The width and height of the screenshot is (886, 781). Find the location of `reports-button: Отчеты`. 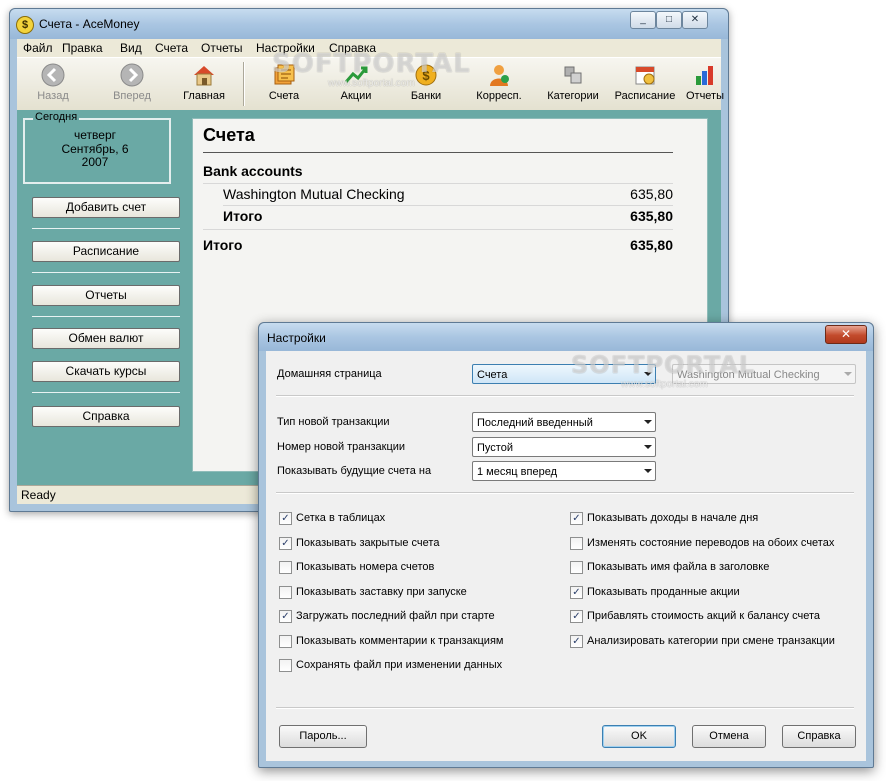

reports-button: Отчеты is located at coordinates (106, 295).